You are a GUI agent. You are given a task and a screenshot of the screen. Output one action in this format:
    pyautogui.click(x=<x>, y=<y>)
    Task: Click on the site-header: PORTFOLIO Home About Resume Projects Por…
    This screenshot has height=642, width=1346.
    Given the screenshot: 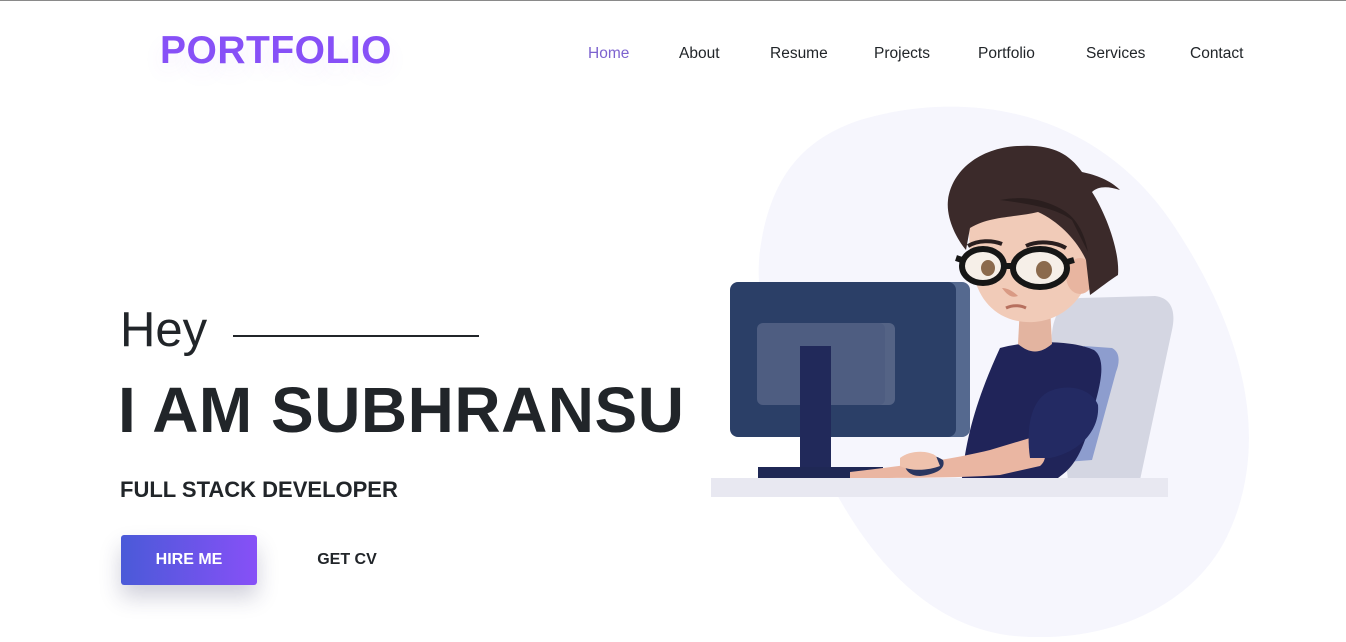 What is the action you would take?
    pyautogui.click(x=673, y=49)
    